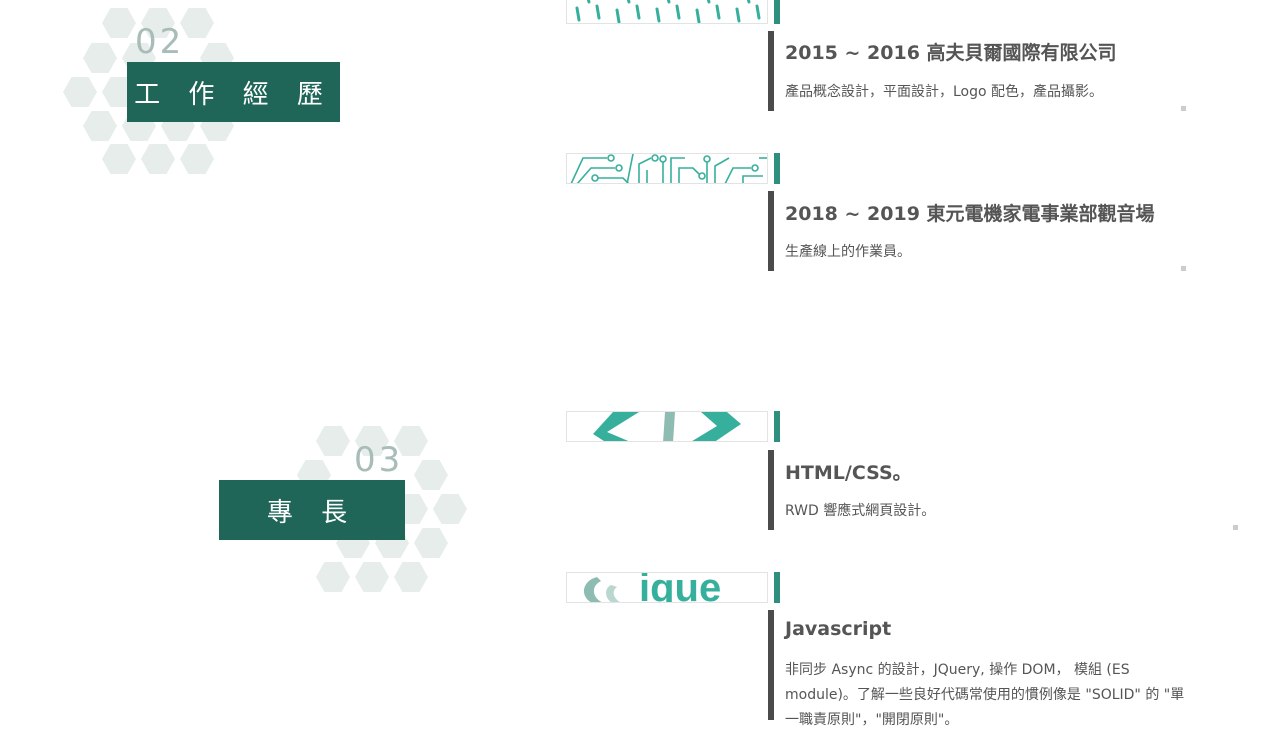  Describe the element at coordinates (312, 510) in the screenshot. I see `section-title-skills: 專 長` at that location.